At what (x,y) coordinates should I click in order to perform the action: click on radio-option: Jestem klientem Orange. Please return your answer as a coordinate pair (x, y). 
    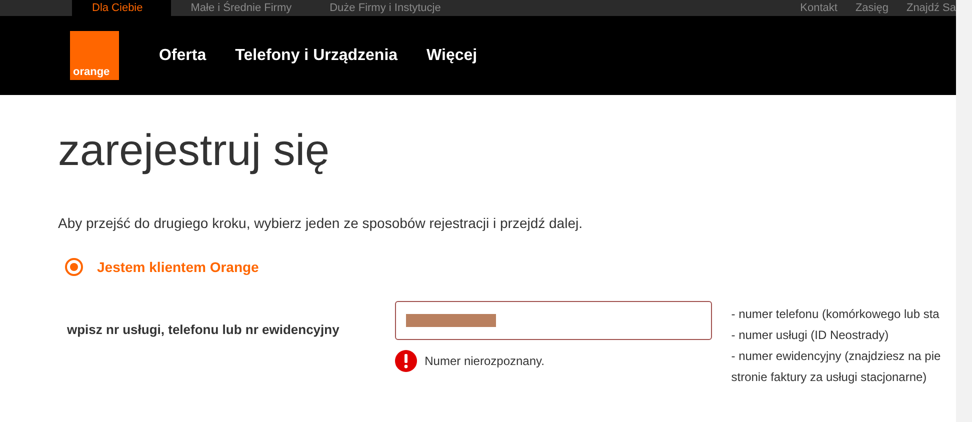
    Looking at the image, I should click on (510, 267).